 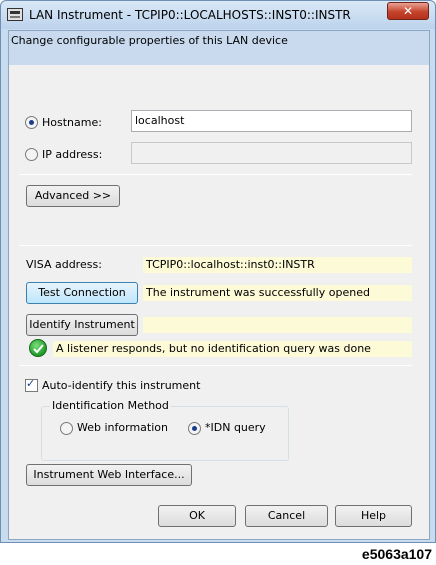 What do you see at coordinates (277, 265) in the screenshot?
I see `visa-address-value: TCPIP0::localhost::inst0::INSTR` at bounding box center [277, 265].